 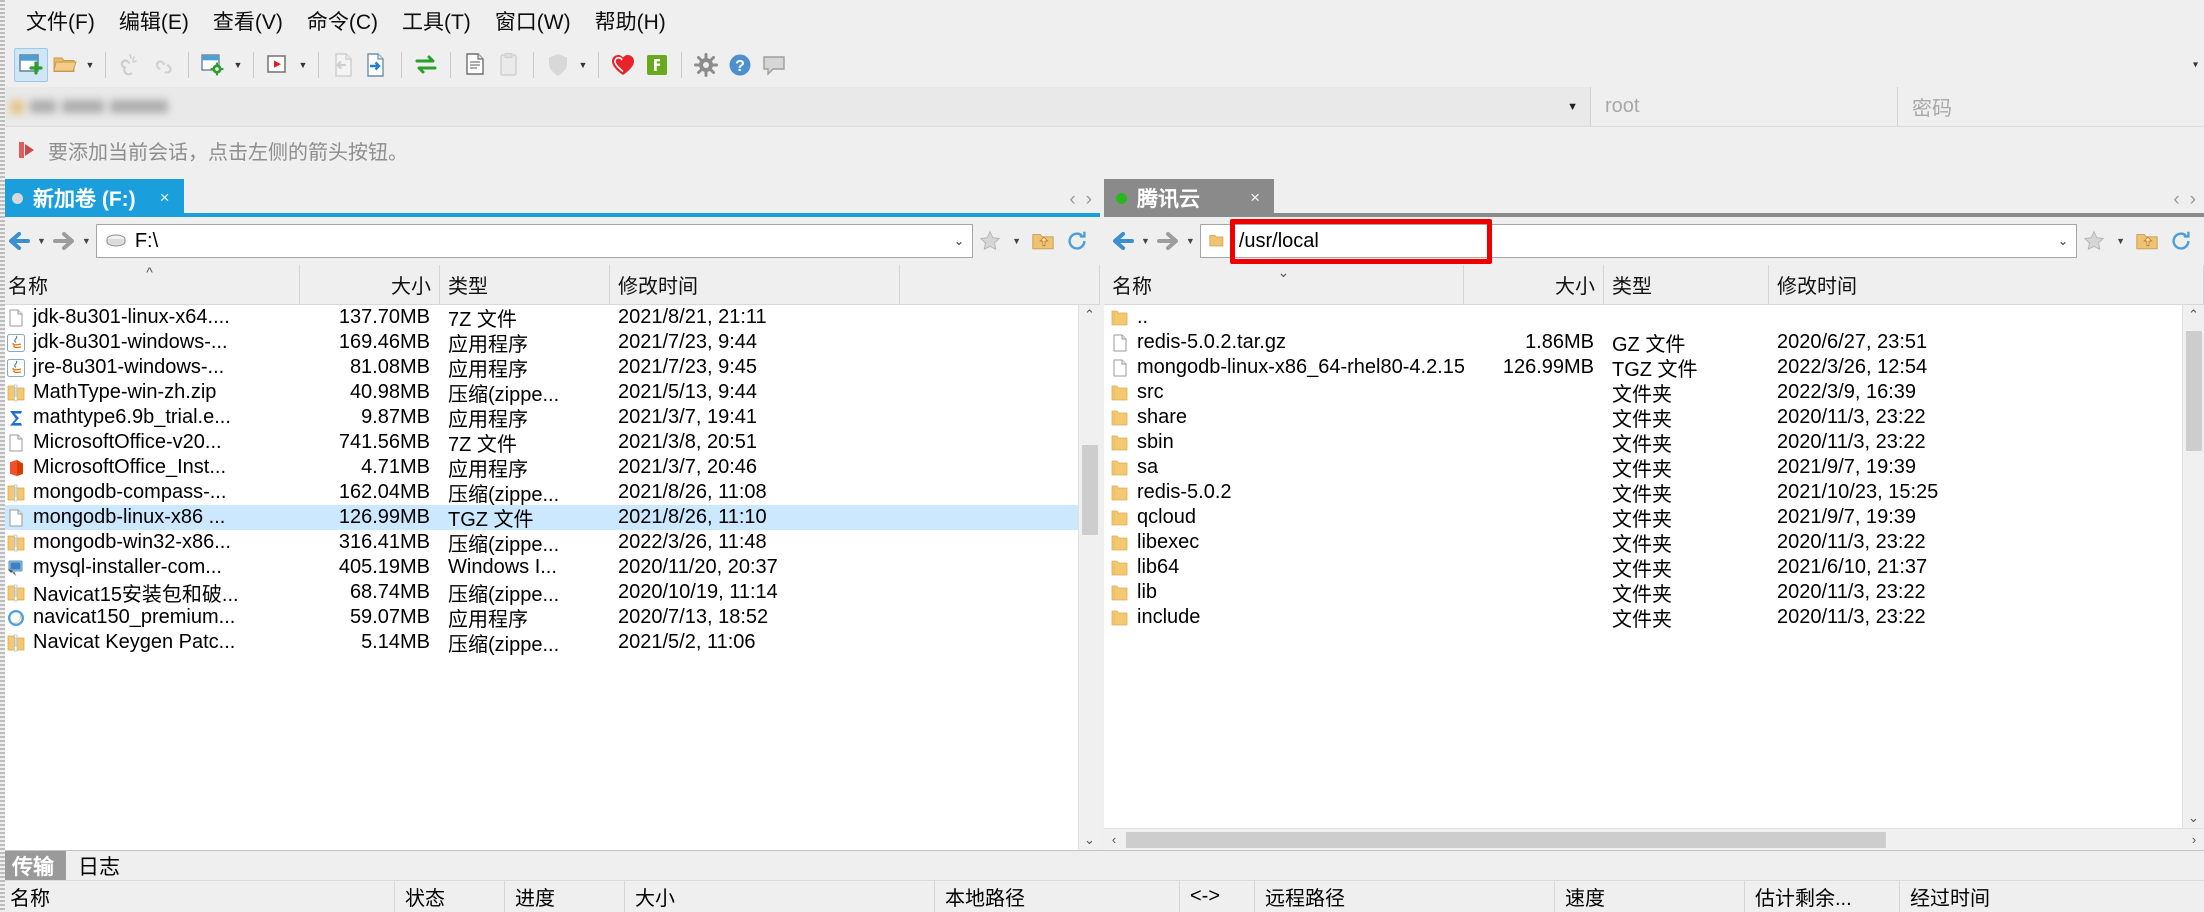 I want to click on remote-back-button, so click(x=1123, y=241).